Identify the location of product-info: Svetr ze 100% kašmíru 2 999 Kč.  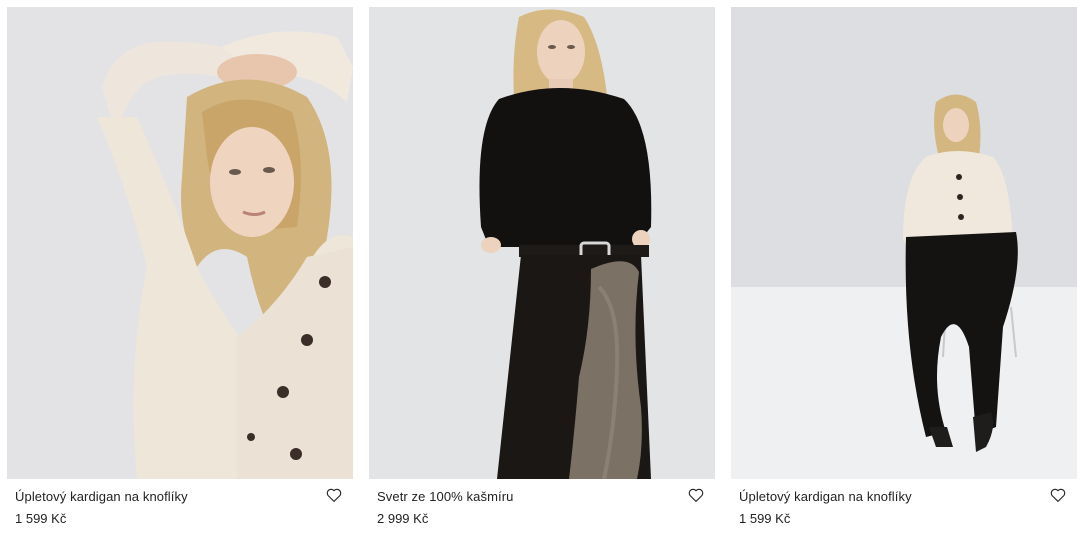
(542, 509).